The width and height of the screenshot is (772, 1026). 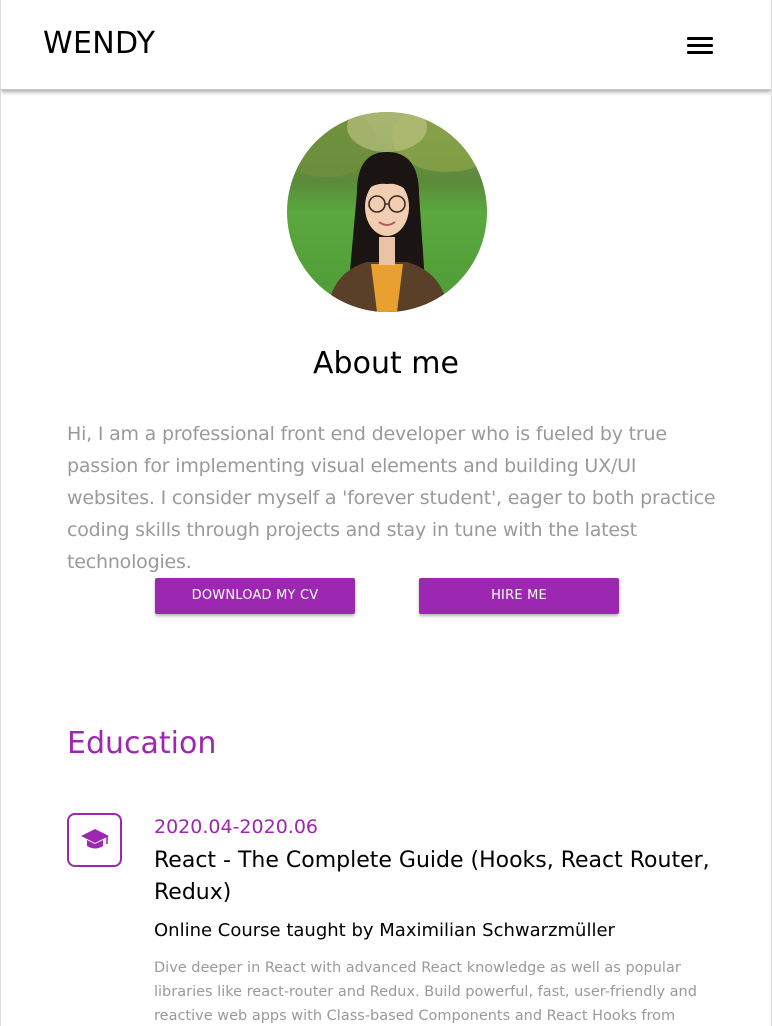 What do you see at coordinates (236, 827) in the screenshot?
I see `education-date: 2020.04-2020.06` at bounding box center [236, 827].